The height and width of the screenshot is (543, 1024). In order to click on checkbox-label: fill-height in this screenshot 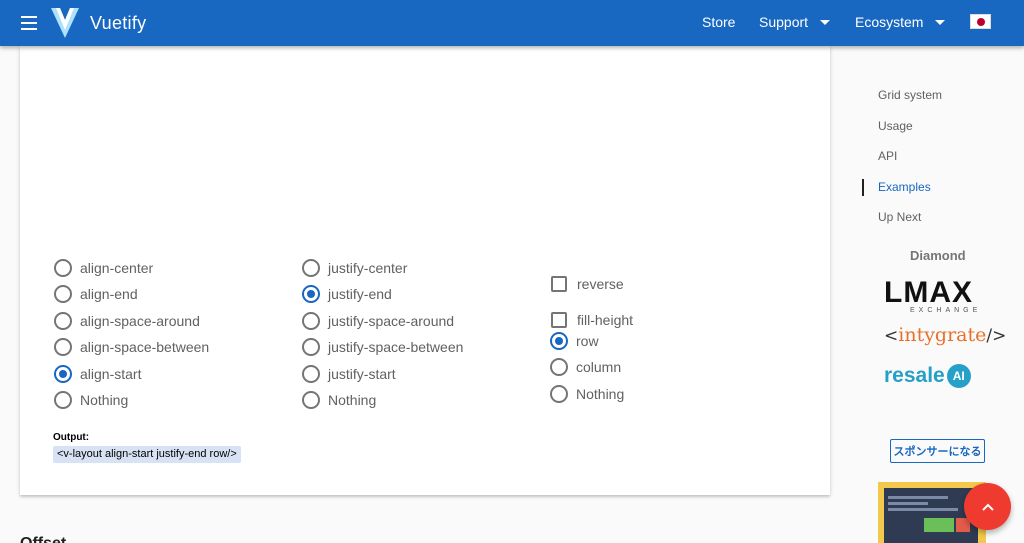, I will do `click(605, 320)`.